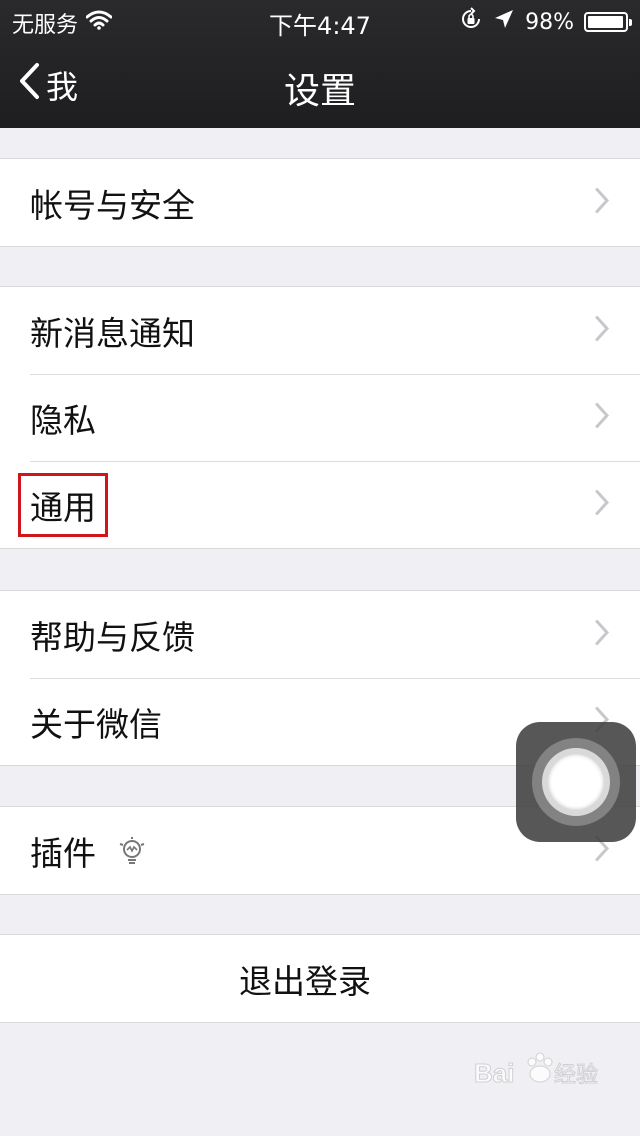 This screenshot has height=1136, width=640. I want to click on row-general: 通用, so click(320, 504).